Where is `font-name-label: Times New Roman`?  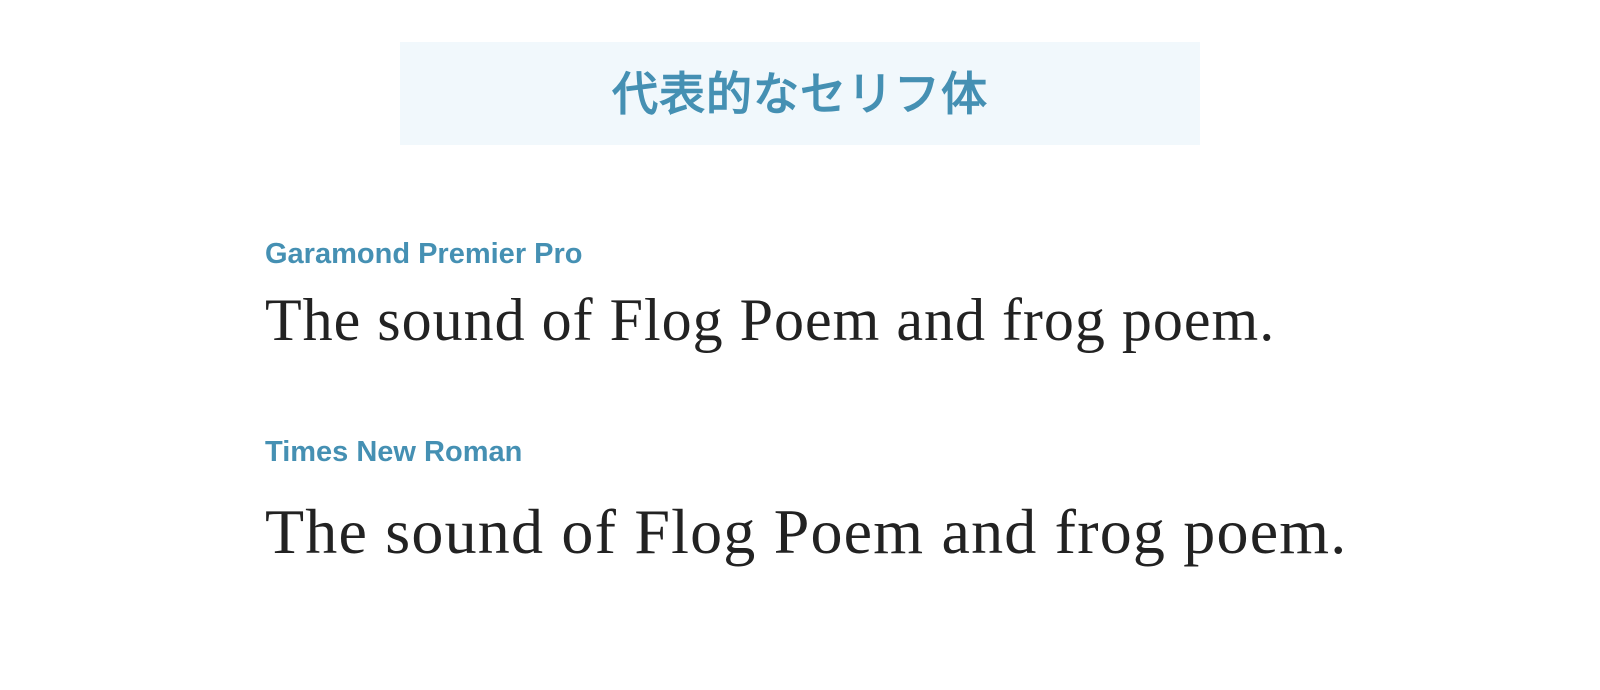 font-name-label: Times New Roman is located at coordinates (394, 452).